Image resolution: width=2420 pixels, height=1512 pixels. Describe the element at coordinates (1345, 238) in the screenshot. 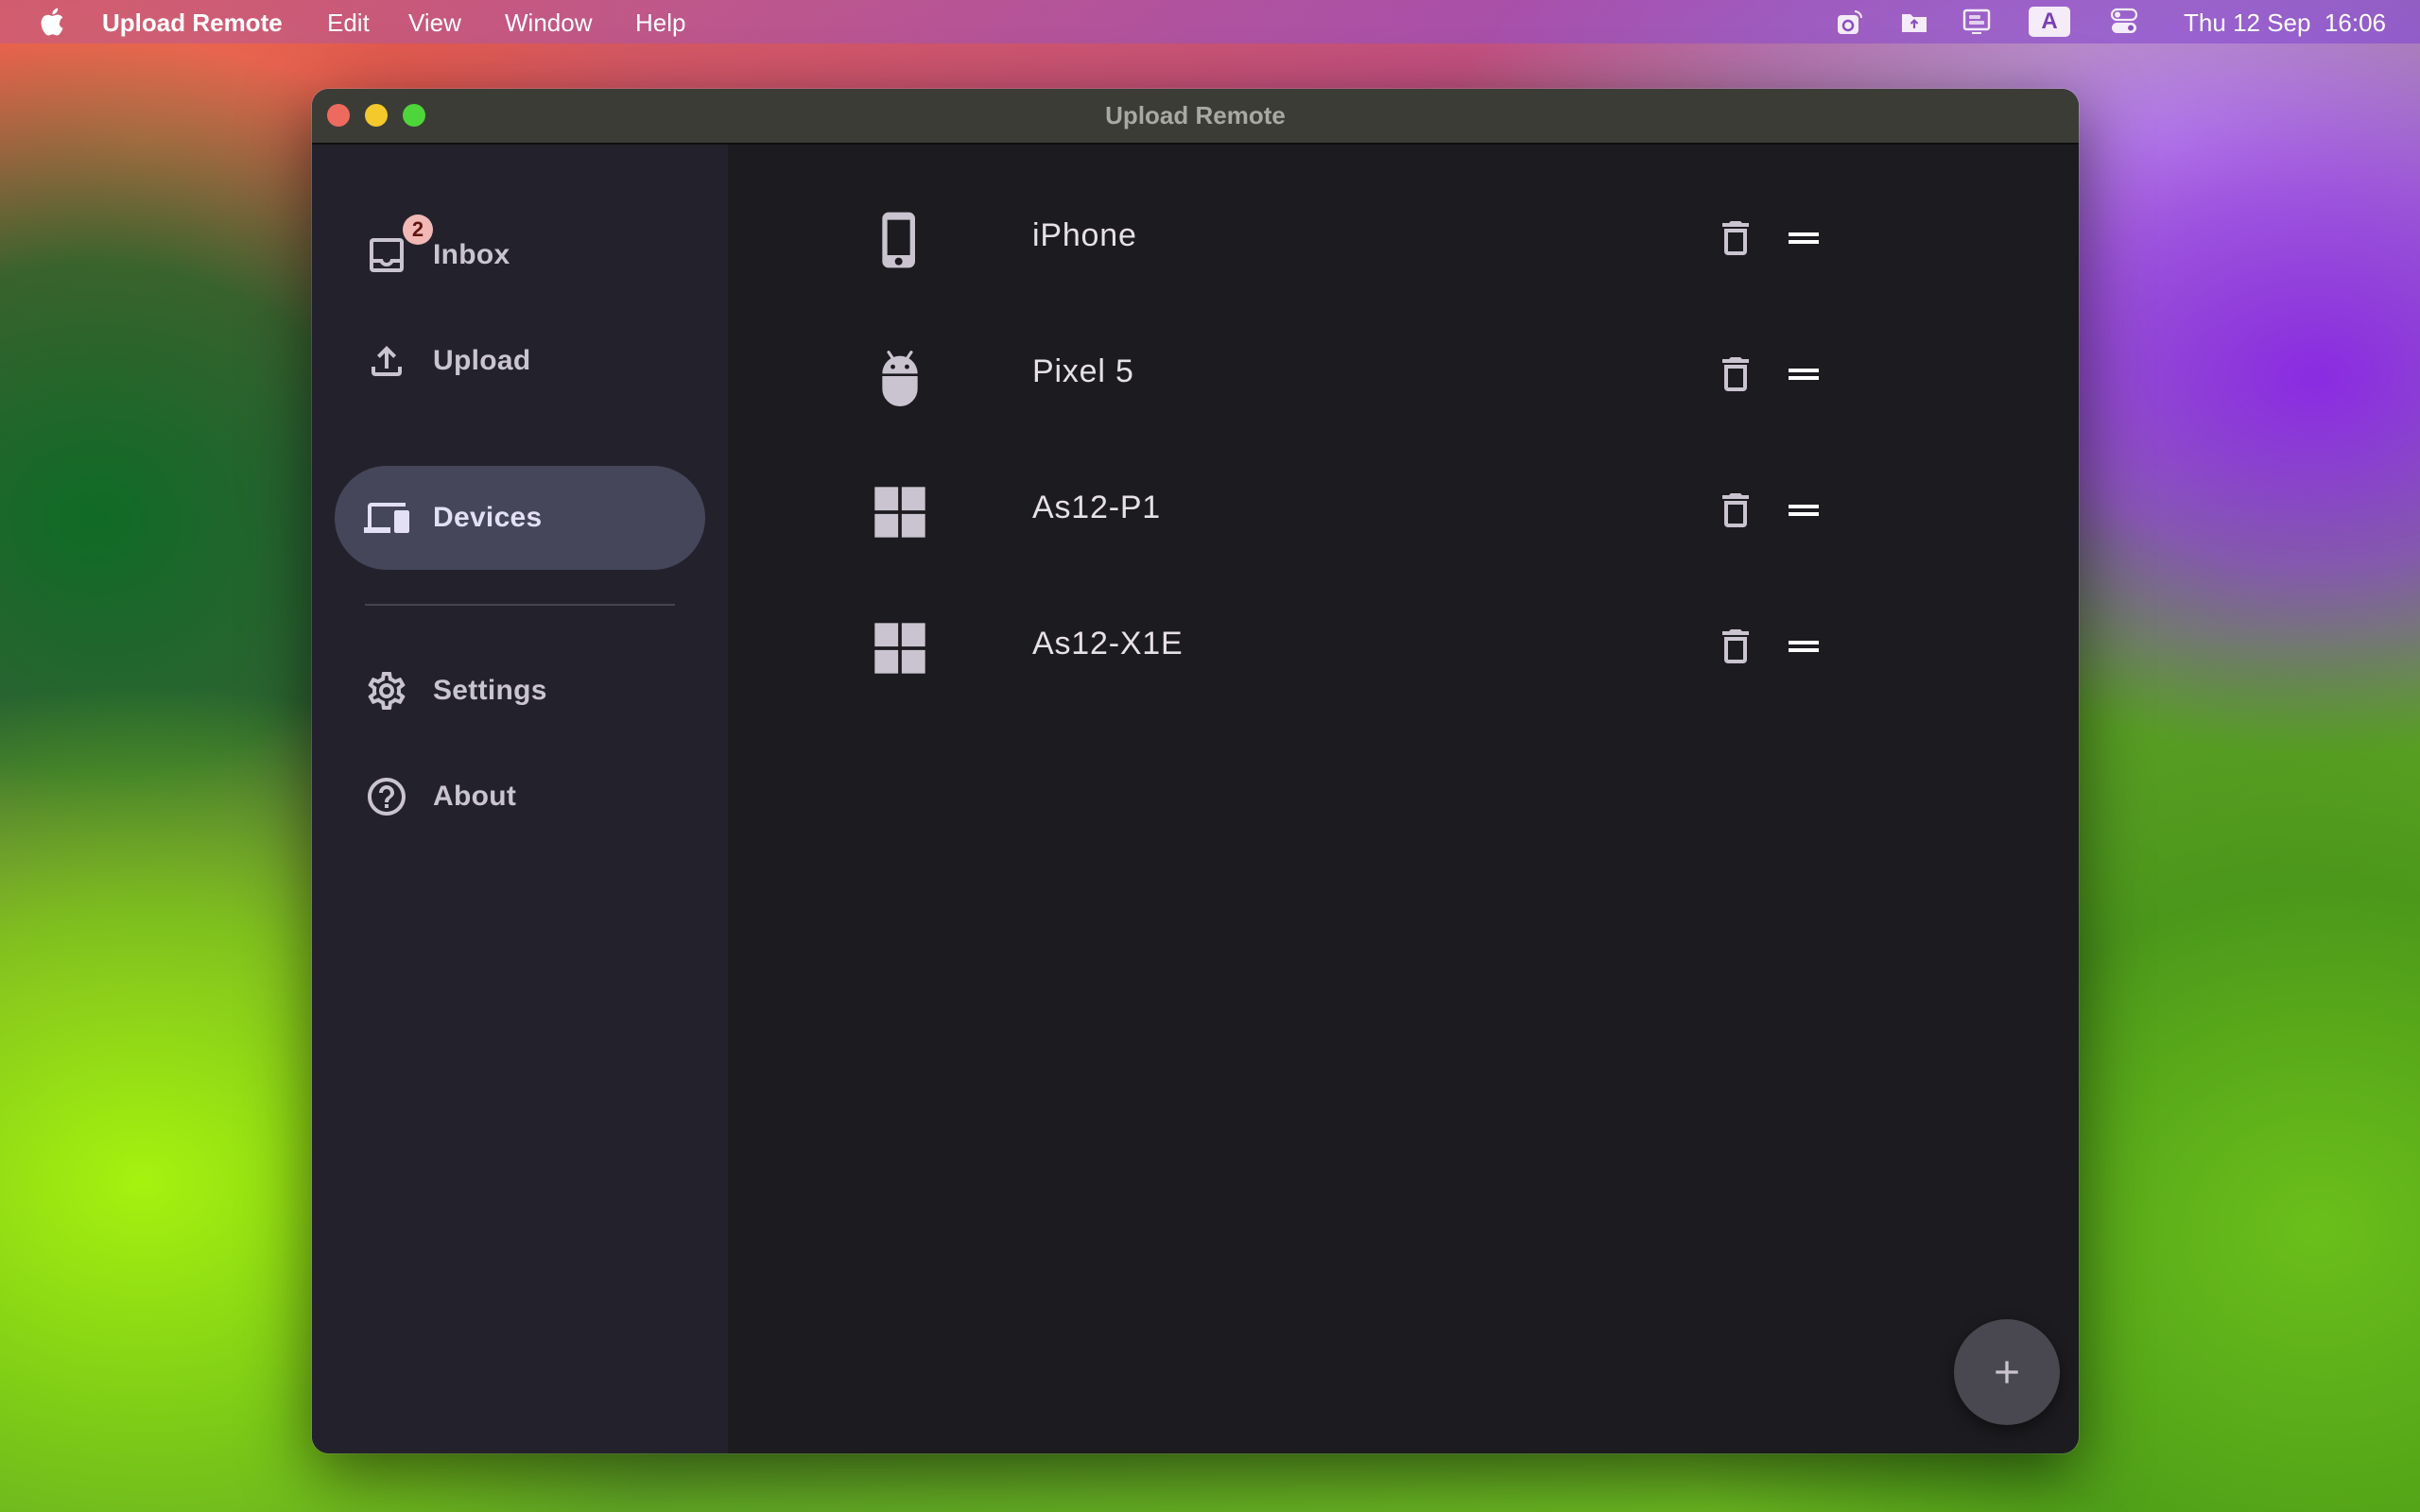

I see `device-row: iPhone` at that location.